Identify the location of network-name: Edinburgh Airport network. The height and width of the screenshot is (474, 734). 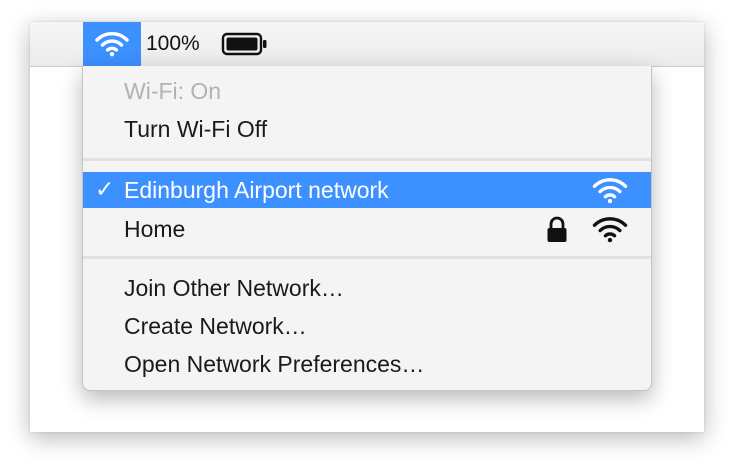
(256, 190).